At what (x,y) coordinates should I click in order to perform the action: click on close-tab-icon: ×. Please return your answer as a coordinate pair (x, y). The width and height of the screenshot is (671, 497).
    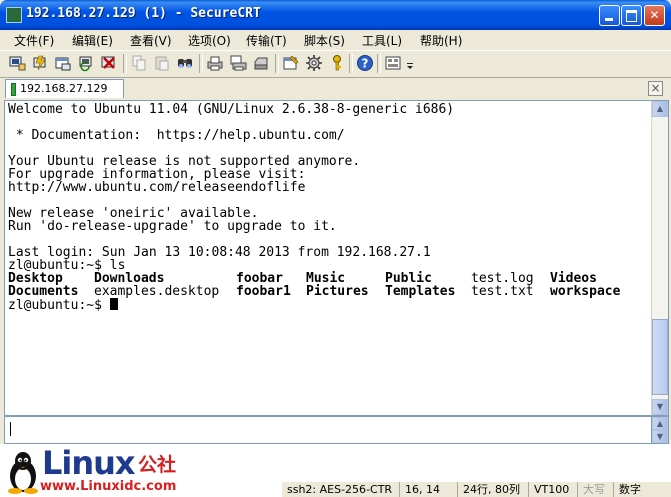
    Looking at the image, I should click on (655, 88).